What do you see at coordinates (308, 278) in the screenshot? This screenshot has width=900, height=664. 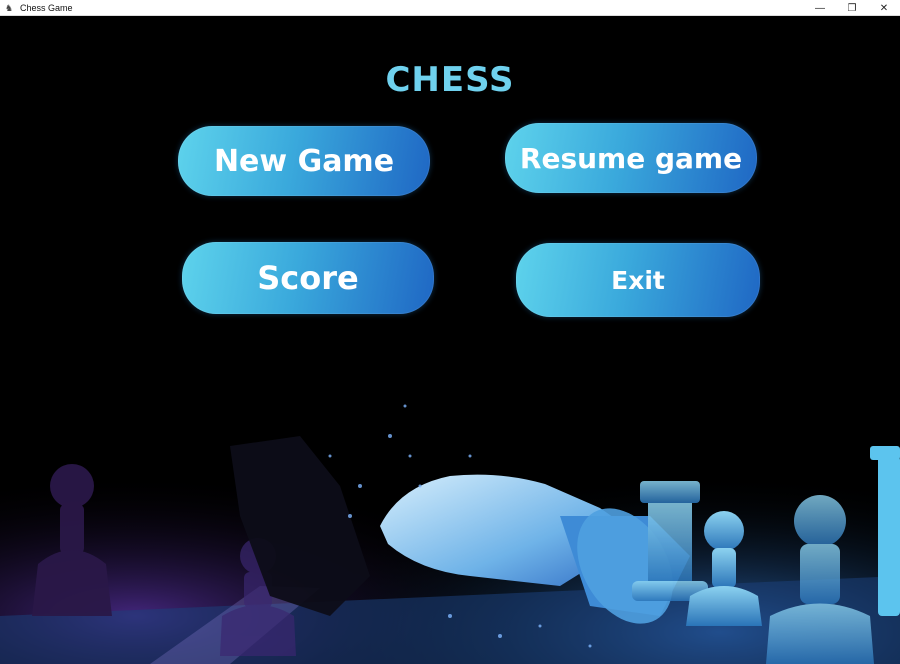 I see `score-button: Score` at bounding box center [308, 278].